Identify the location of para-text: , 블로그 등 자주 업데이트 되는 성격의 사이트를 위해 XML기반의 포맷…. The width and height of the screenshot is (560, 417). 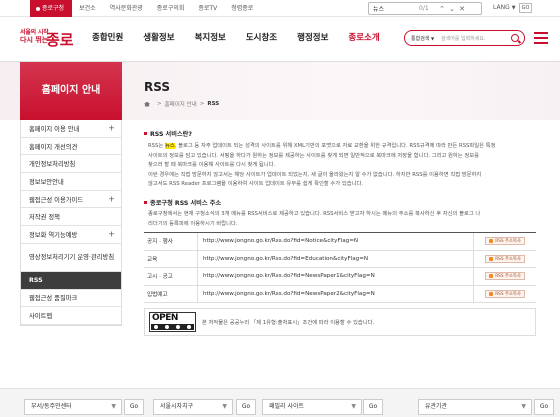
(335, 146).